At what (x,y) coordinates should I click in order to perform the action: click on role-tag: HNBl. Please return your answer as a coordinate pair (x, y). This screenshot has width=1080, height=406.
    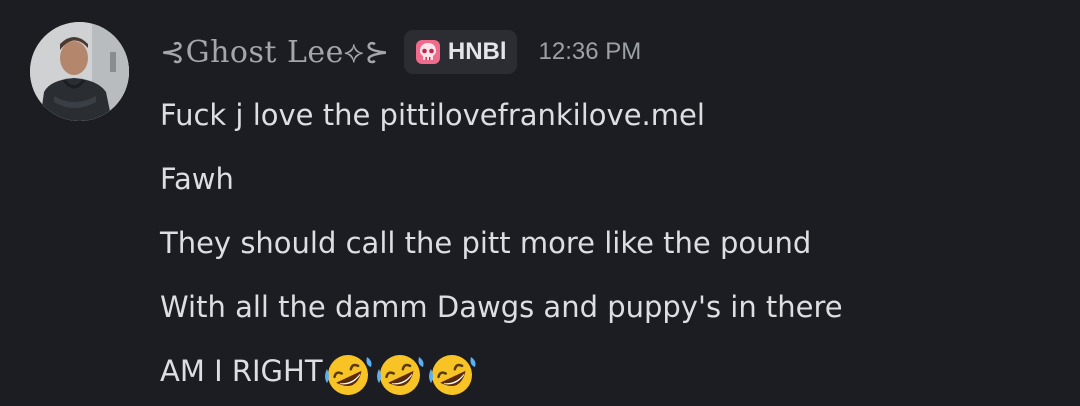
    Looking at the image, I should click on (460, 52).